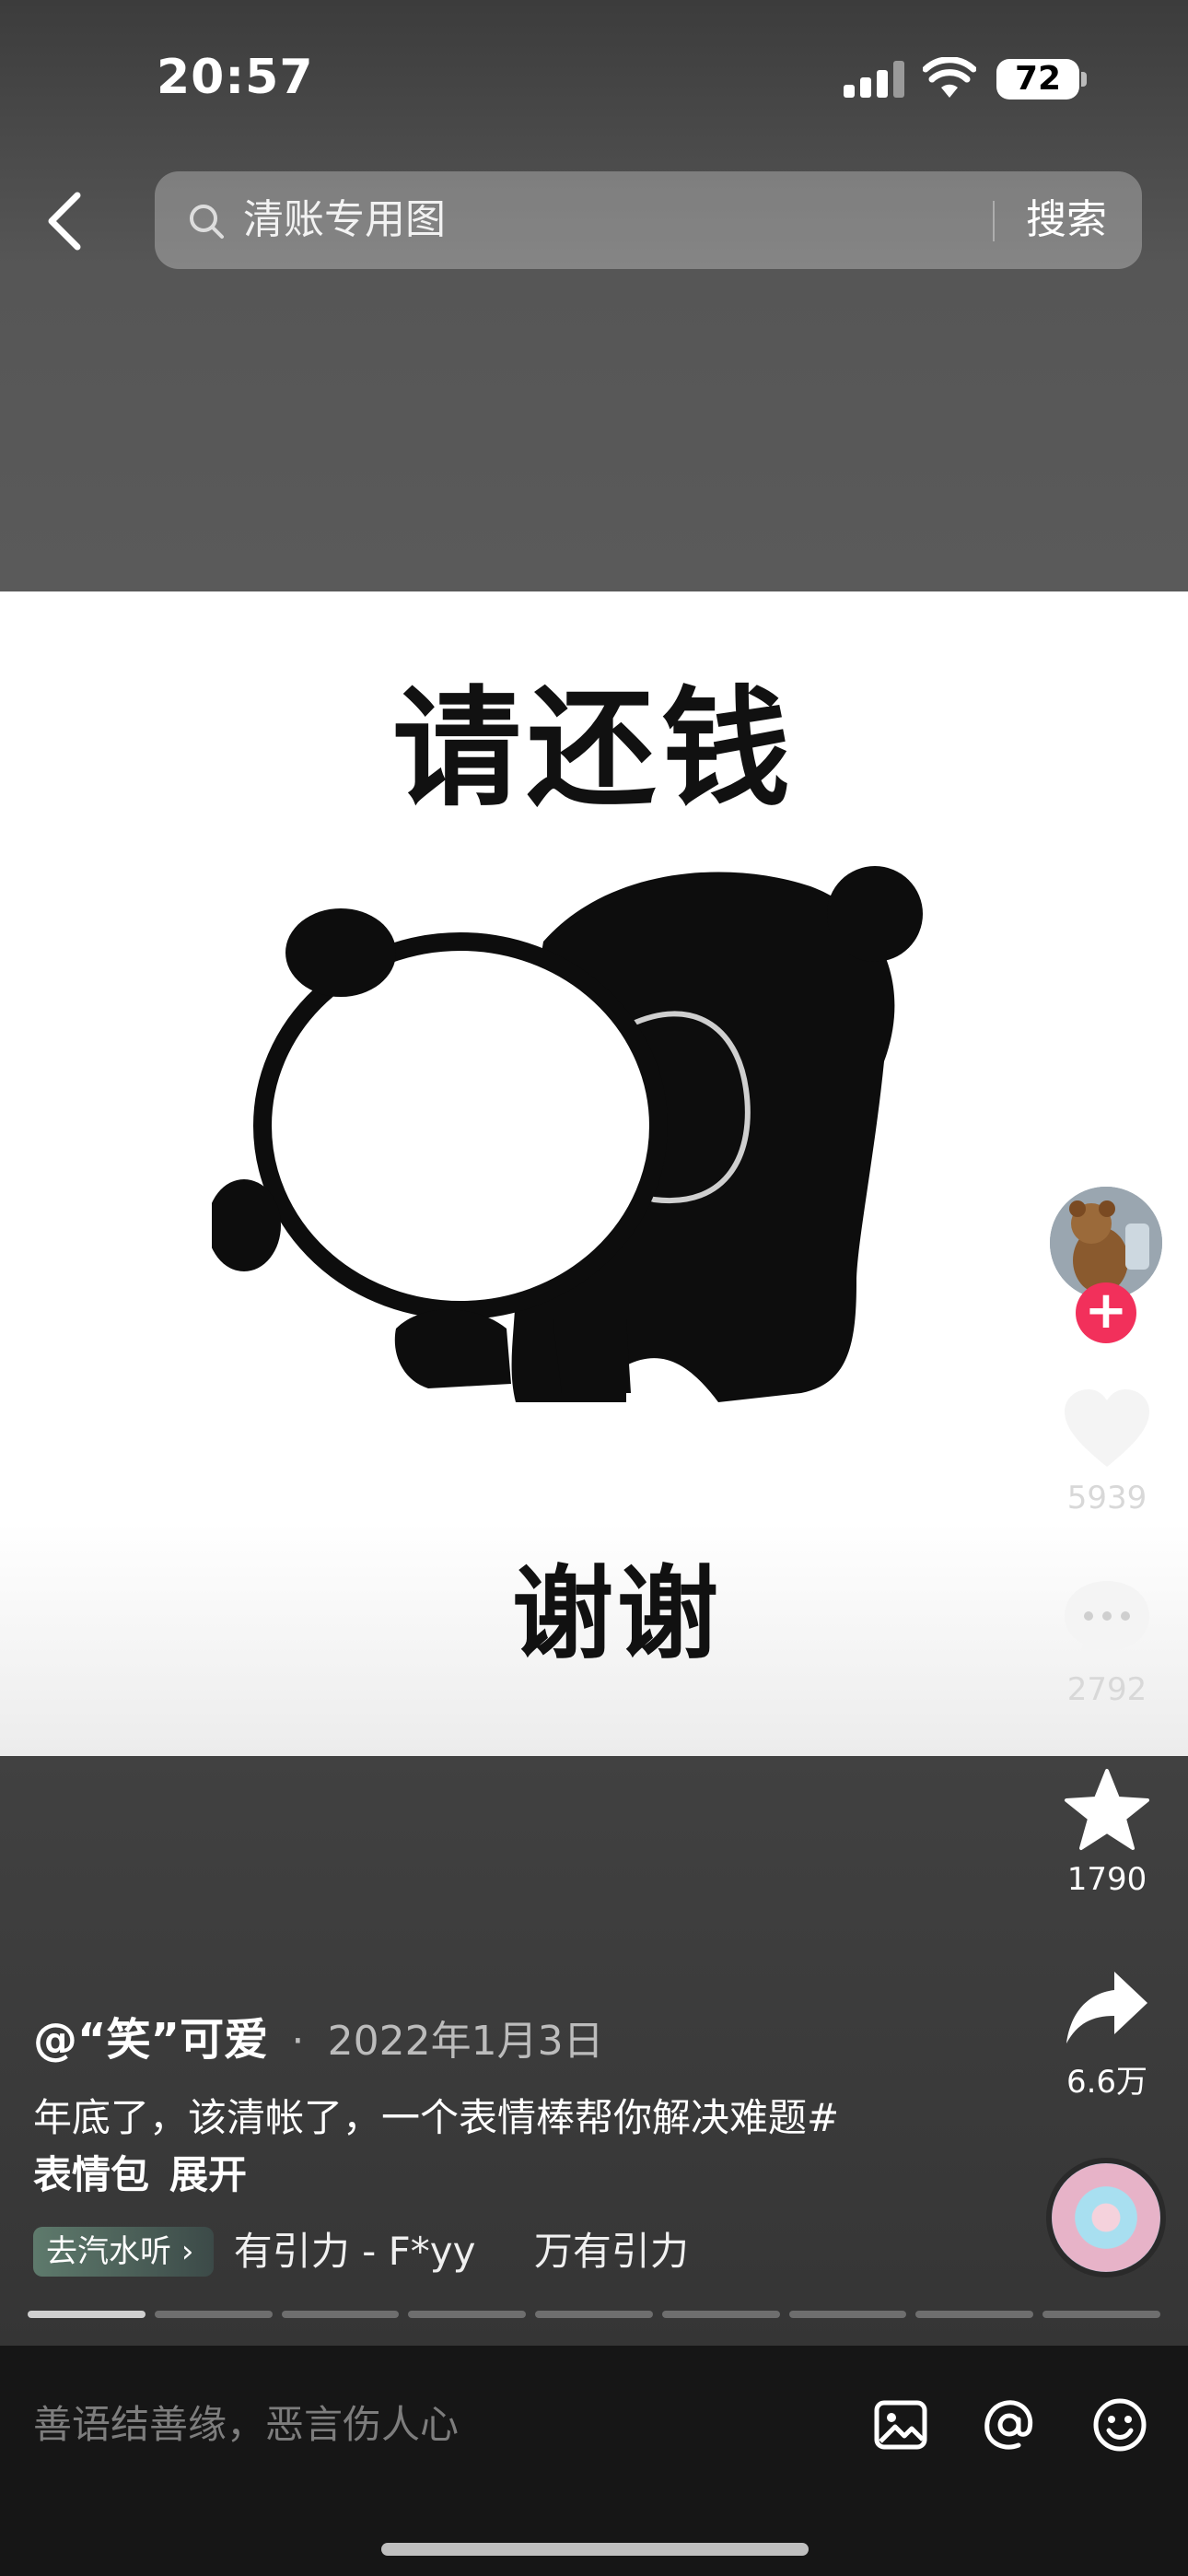  Describe the element at coordinates (595, 2549) in the screenshot. I see `home-indicator` at that location.